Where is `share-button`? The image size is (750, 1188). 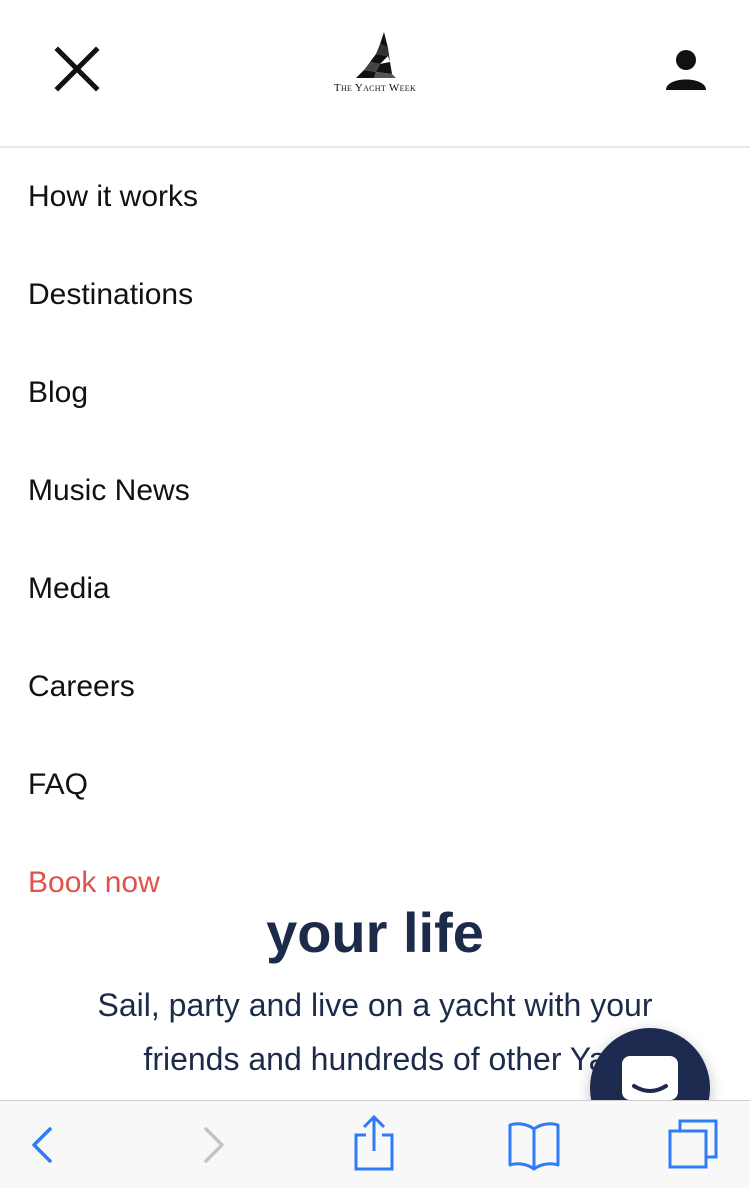 share-button is located at coordinates (374, 1143).